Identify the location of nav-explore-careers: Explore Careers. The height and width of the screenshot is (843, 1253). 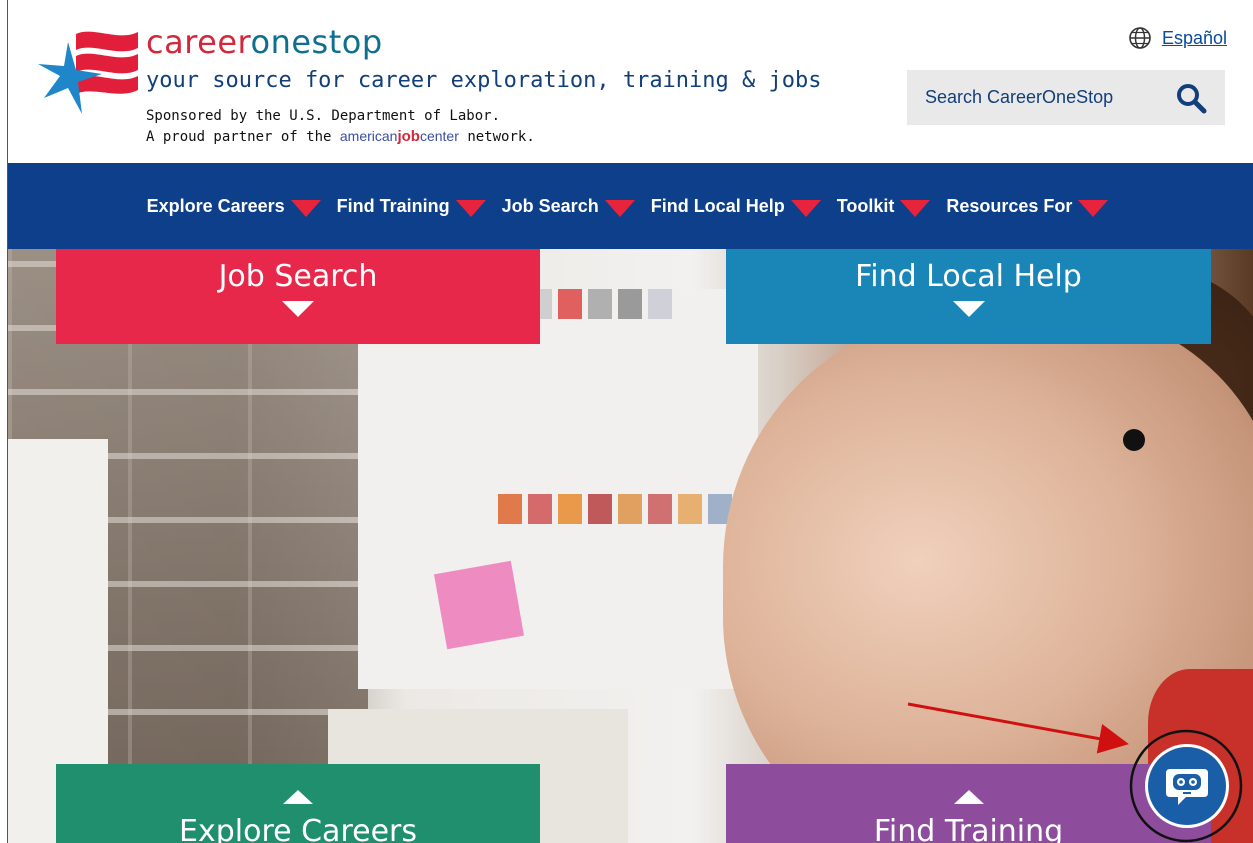
(234, 206).